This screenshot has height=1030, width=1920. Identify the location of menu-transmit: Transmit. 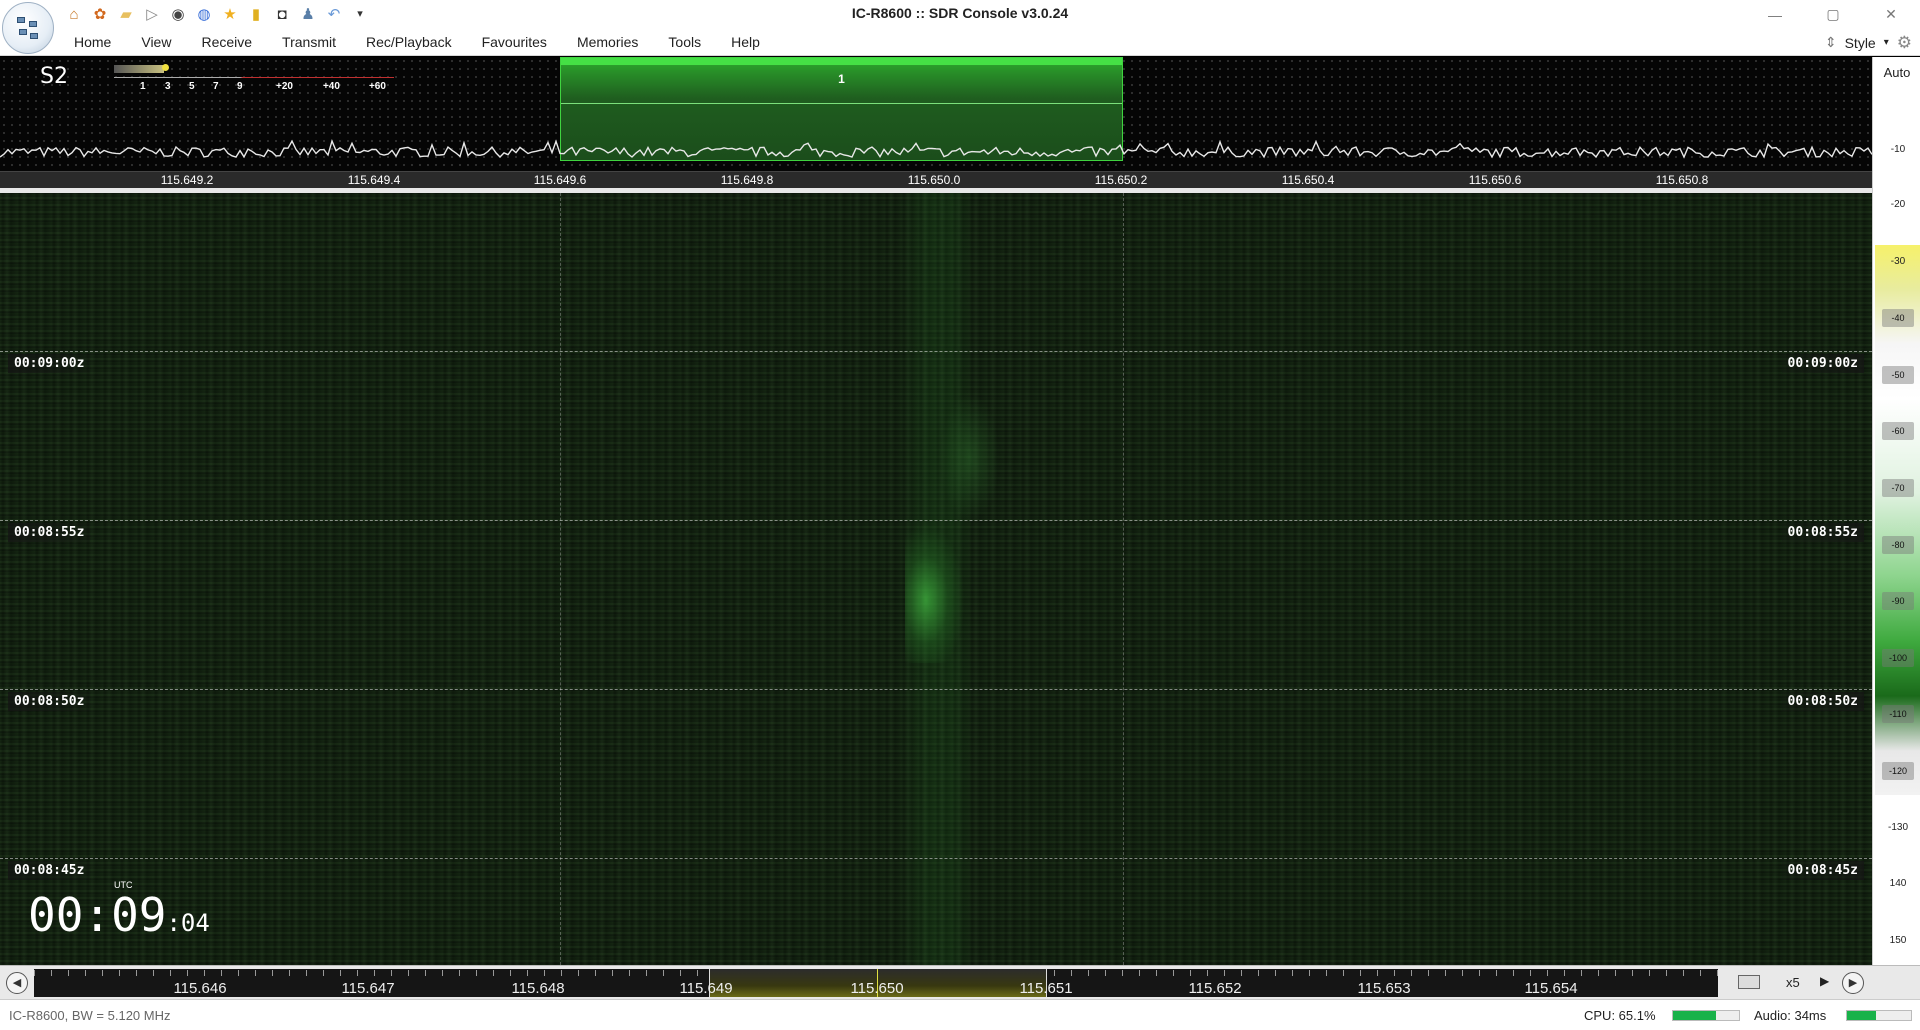
(309, 42).